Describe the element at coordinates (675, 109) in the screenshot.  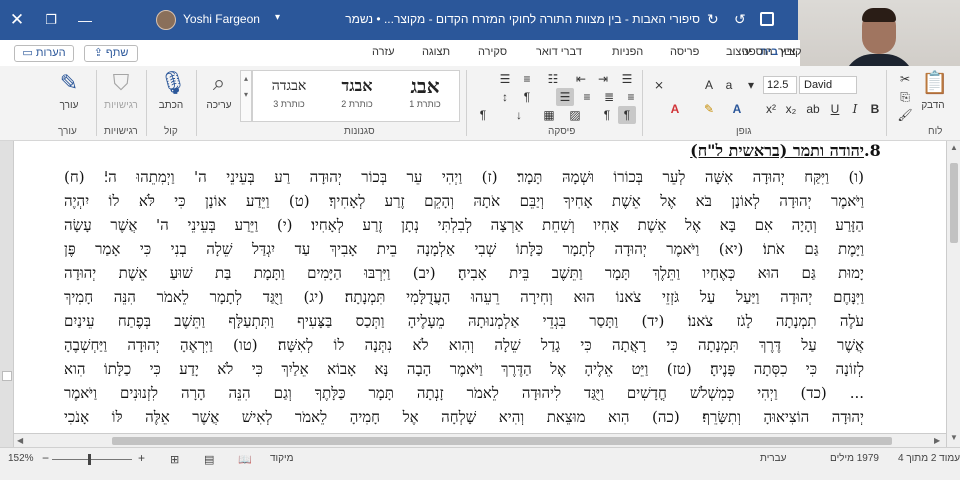
I see `font-color-icon: A` at that location.